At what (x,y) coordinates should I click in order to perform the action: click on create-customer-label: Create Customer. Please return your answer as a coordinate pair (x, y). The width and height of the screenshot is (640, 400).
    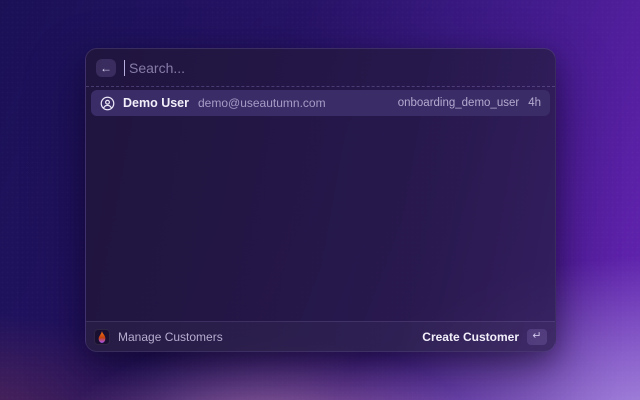
    Looking at the image, I should click on (470, 336).